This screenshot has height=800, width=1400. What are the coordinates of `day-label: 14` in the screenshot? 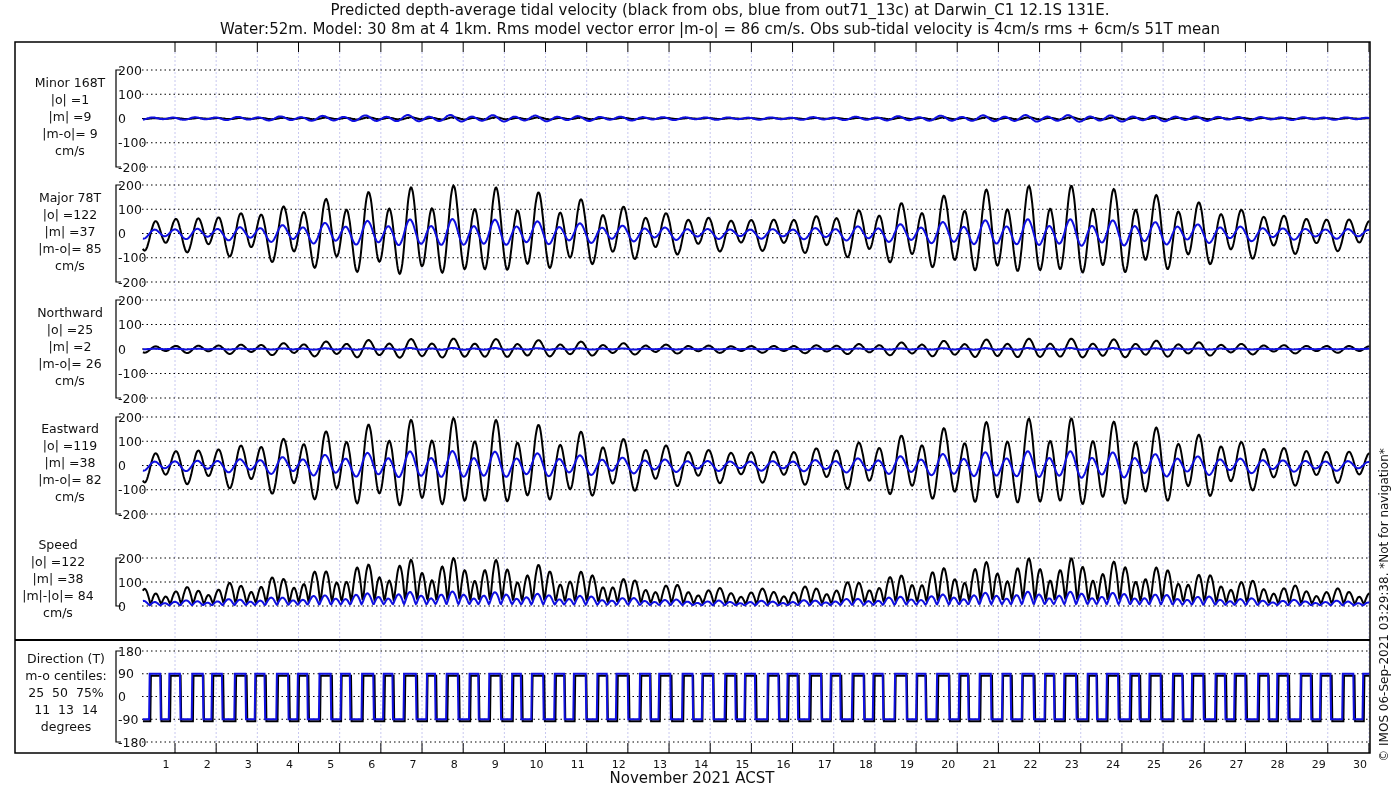 It's located at (701, 764).